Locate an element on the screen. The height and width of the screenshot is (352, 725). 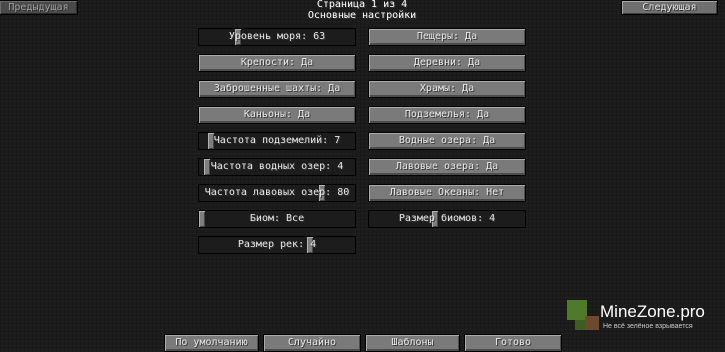
watermark-site-name: MineZone.pro is located at coordinates (652, 311).